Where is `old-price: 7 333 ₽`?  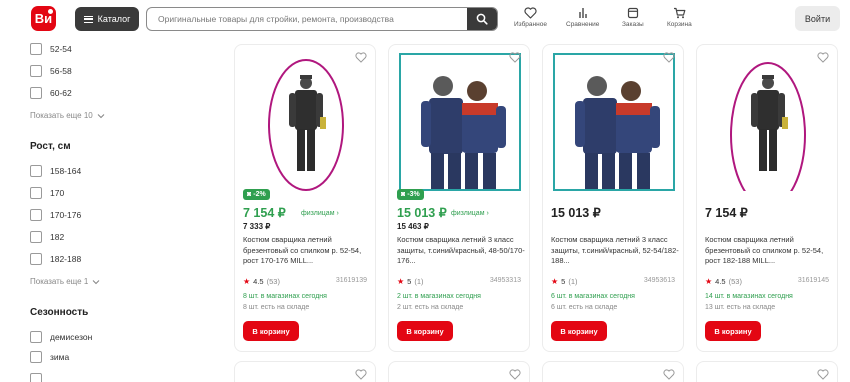
old-price: 7 333 ₽ is located at coordinates (257, 226).